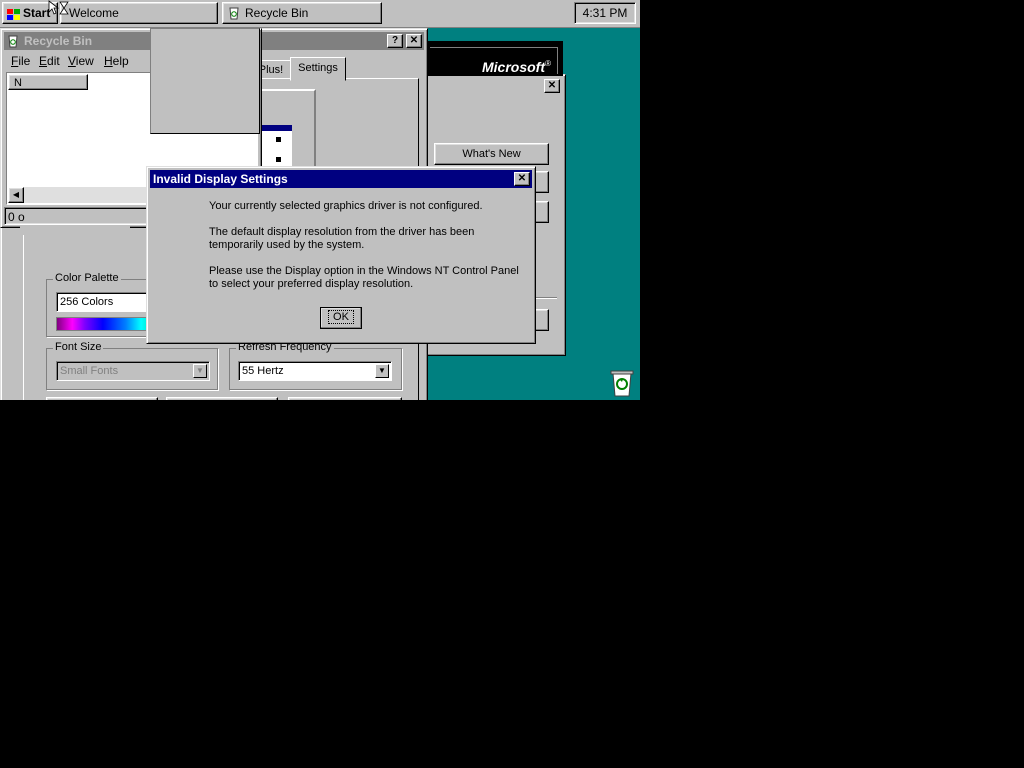 The width and height of the screenshot is (1024, 768). What do you see at coordinates (49, 61) in the screenshot?
I see `menu-edit: Edit` at bounding box center [49, 61].